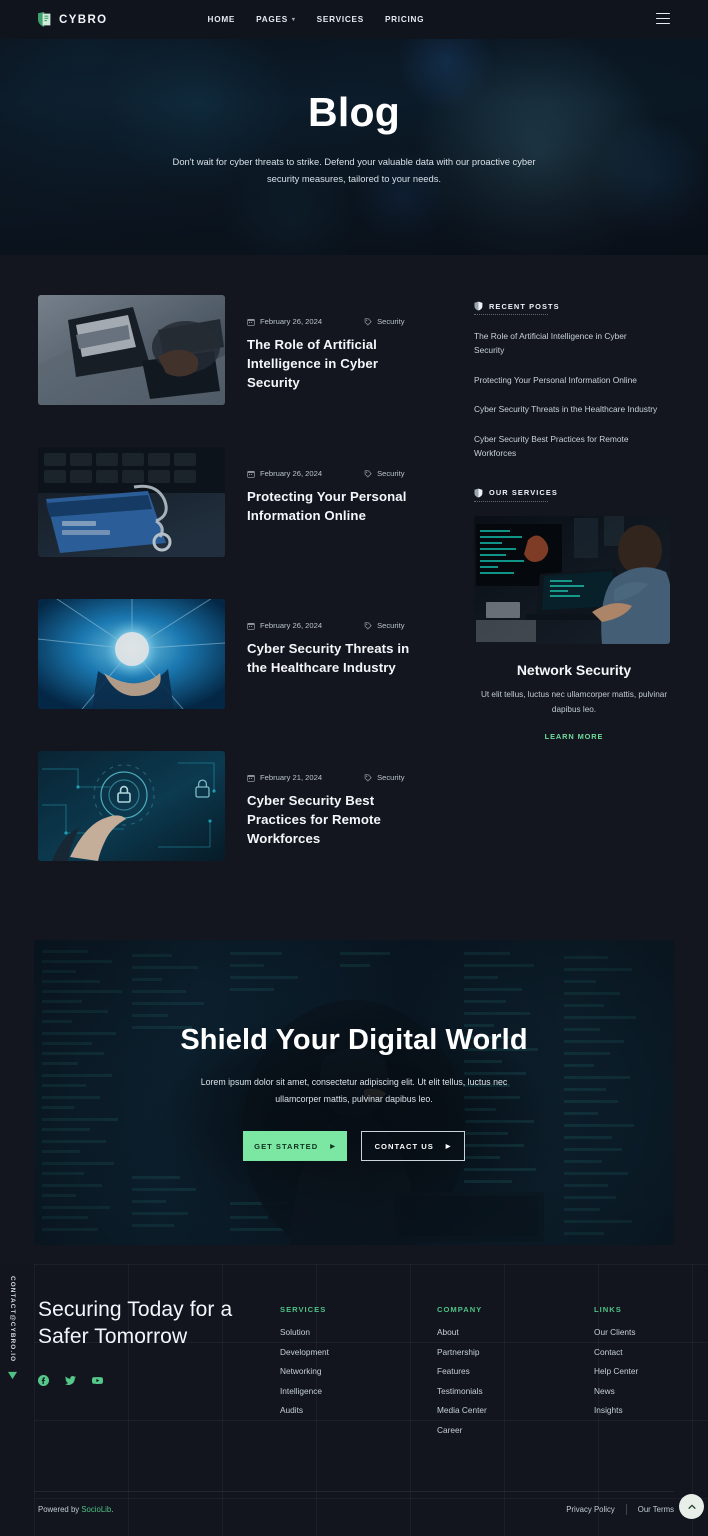 Image resolution: width=708 pixels, height=1536 pixels. Describe the element at coordinates (320, 1352) in the screenshot. I see `footer-link: Development` at that location.